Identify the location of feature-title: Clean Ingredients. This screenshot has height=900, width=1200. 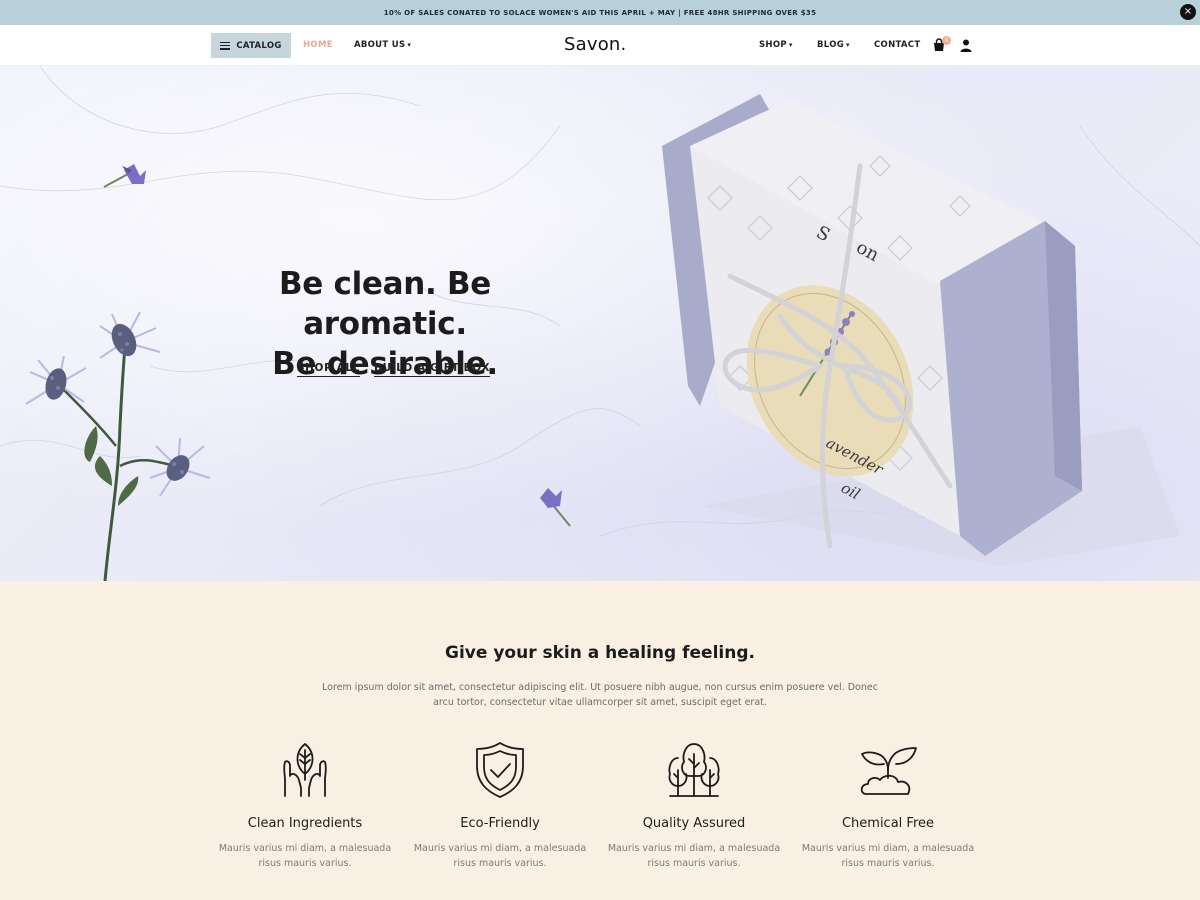
(305, 823).